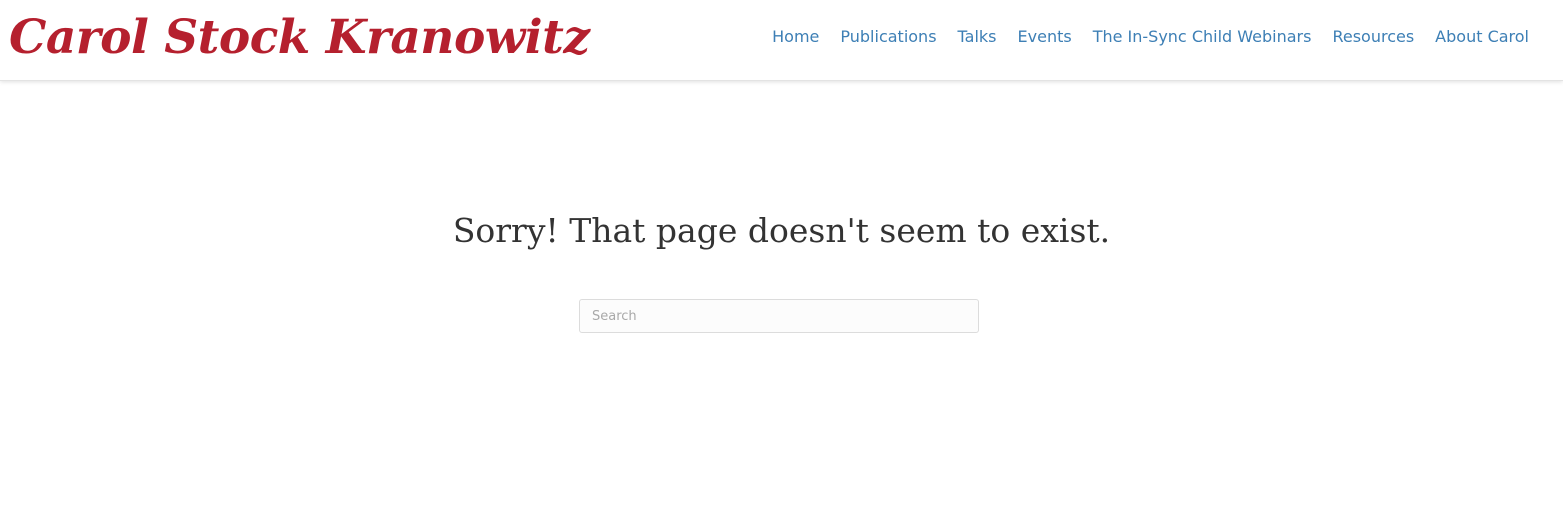 This screenshot has height=522, width=1563. Describe the element at coordinates (1373, 37) in the screenshot. I see `nav-item-resources: Resources` at that location.